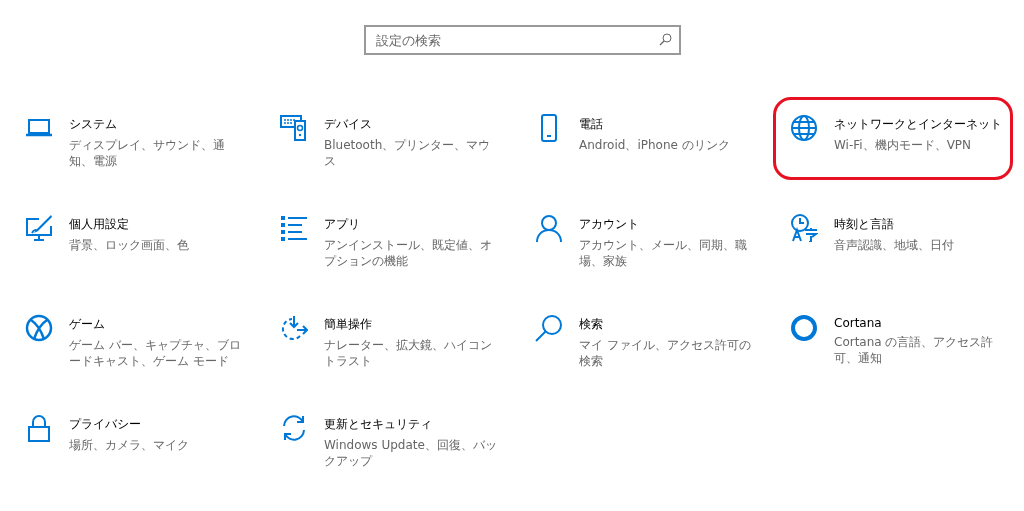 This screenshot has width=1024, height=511. What do you see at coordinates (105, 424) in the screenshot?
I see `category-title: プライバシー` at bounding box center [105, 424].